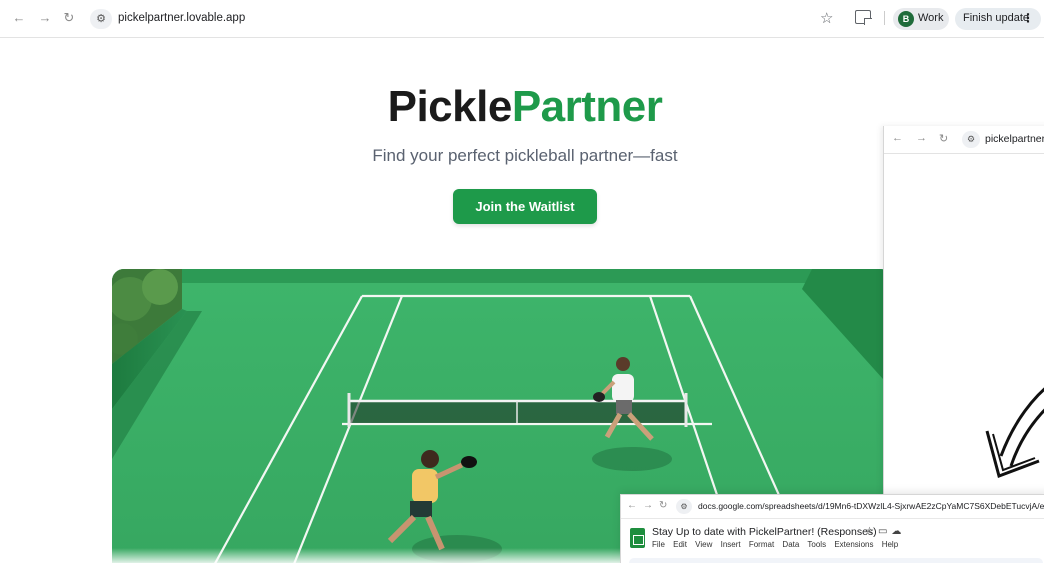 The width and height of the screenshot is (1044, 563). What do you see at coordinates (1014, 139) in the screenshot?
I see `secondary-address-url: pickelpartner.l` at bounding box center [1014, 139].